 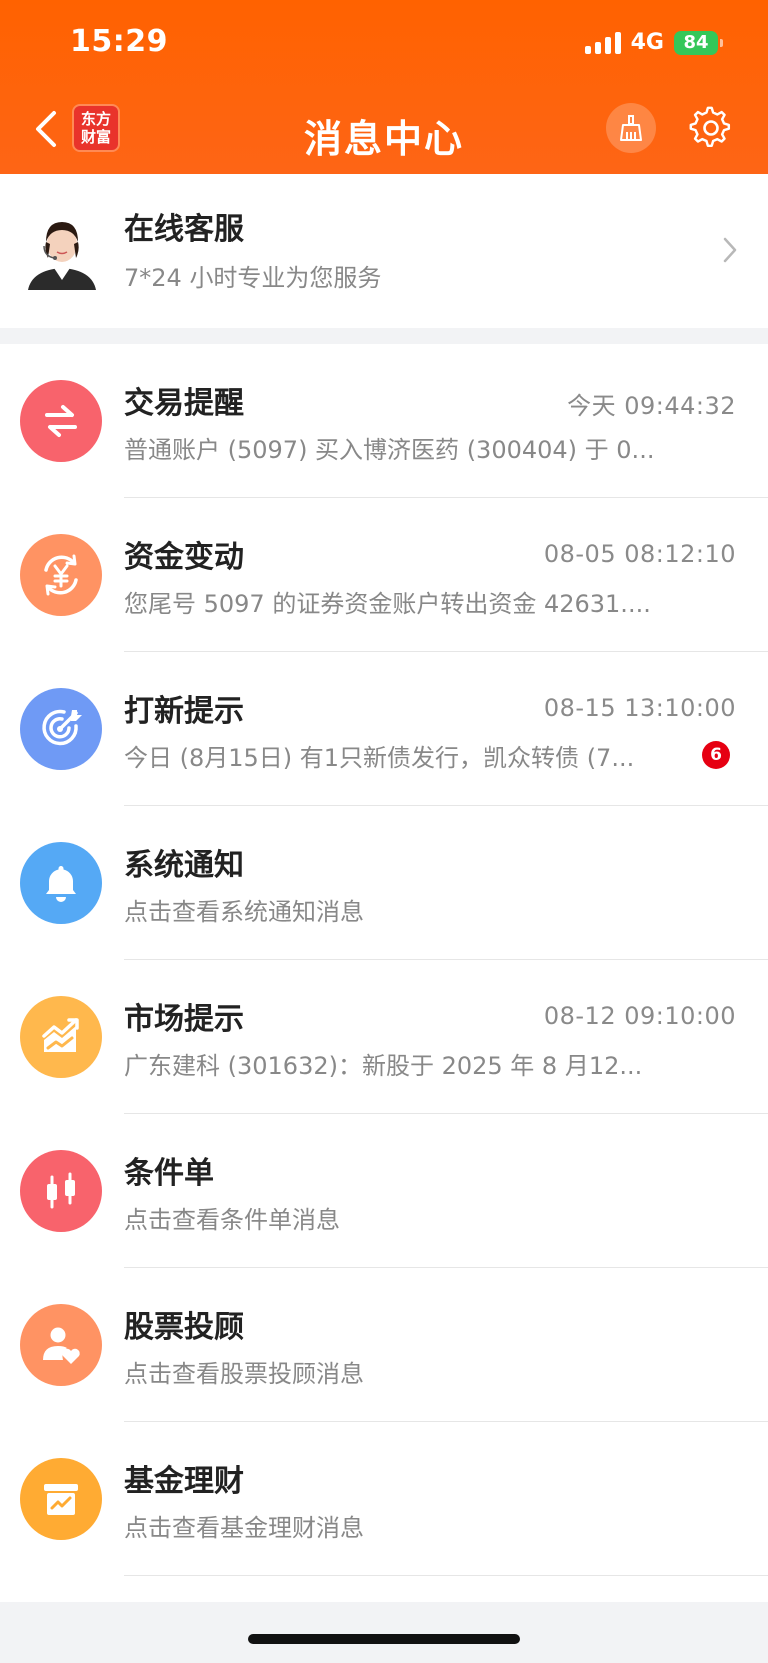 I want to click on chart-up-icon, so click(x=61, y=1037).